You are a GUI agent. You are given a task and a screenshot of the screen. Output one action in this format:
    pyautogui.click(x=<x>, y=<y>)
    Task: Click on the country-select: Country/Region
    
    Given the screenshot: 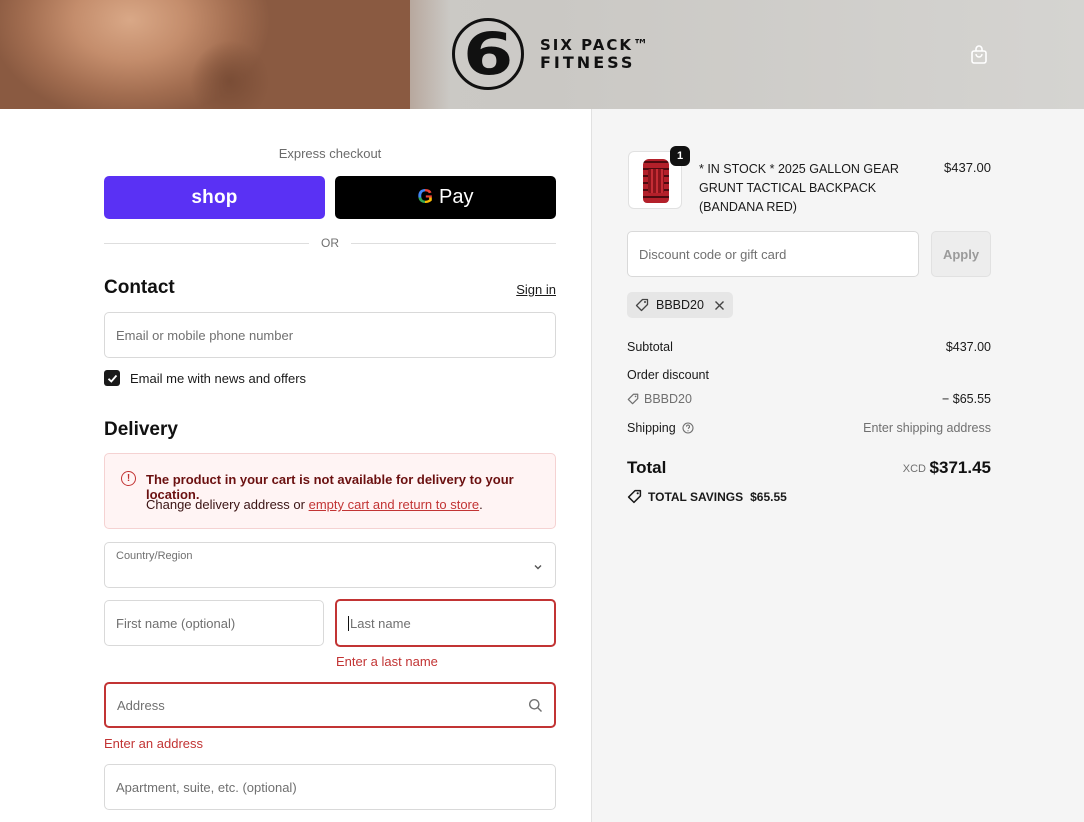 What is the action you would take?
    pyautogui.click(x=330, y=565)
    